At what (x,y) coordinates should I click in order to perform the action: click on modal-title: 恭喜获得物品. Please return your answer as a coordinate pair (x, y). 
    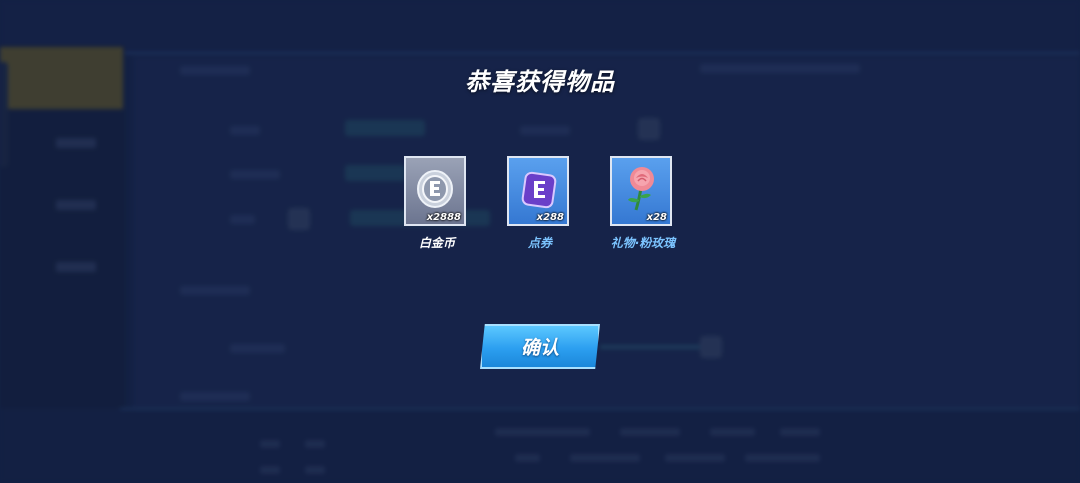
    Looking at the image, I should click on (540, 82).